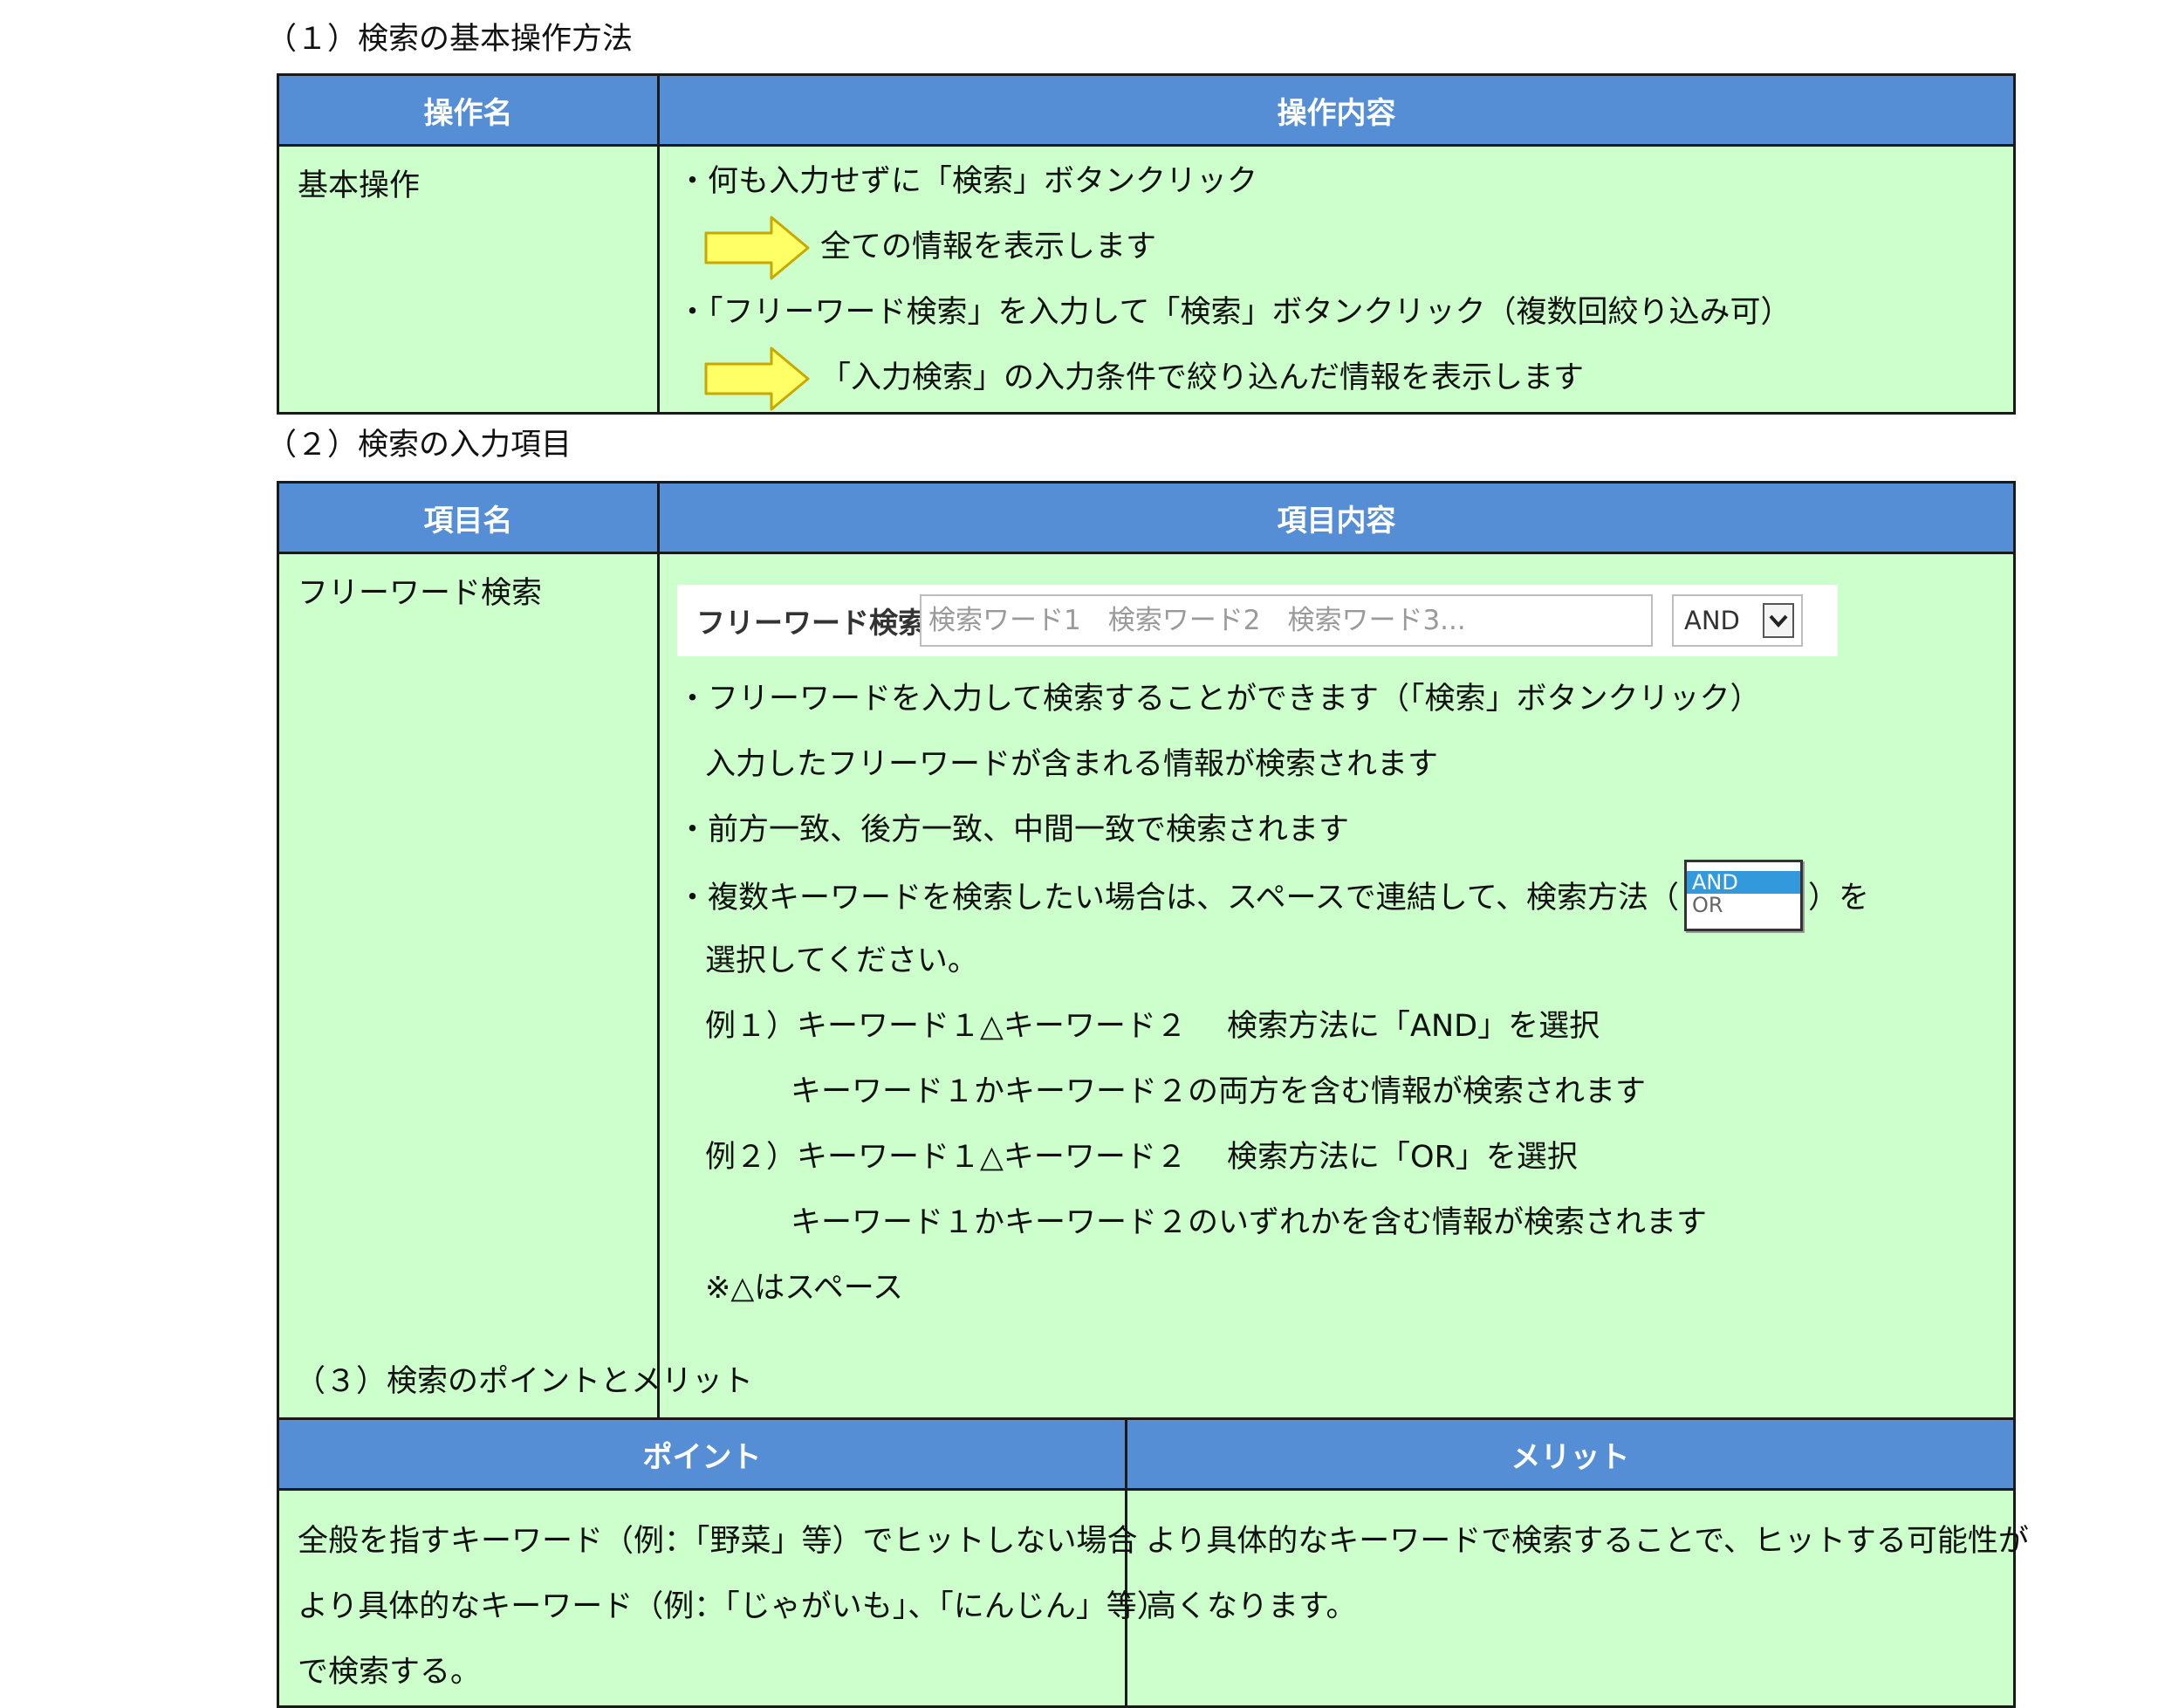 The width and height of the screenshot is (2165, 1708). What do you see at coordinates (841, 961) in the screenshot?
I see `line-please-select: 選択してください。` at bounding box center [841, 961].